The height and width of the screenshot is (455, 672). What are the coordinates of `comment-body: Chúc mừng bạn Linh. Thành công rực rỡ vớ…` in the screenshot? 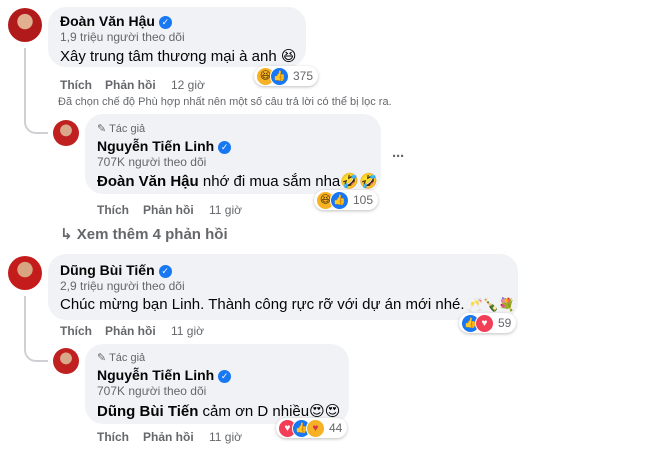 It's located at (262, 304).